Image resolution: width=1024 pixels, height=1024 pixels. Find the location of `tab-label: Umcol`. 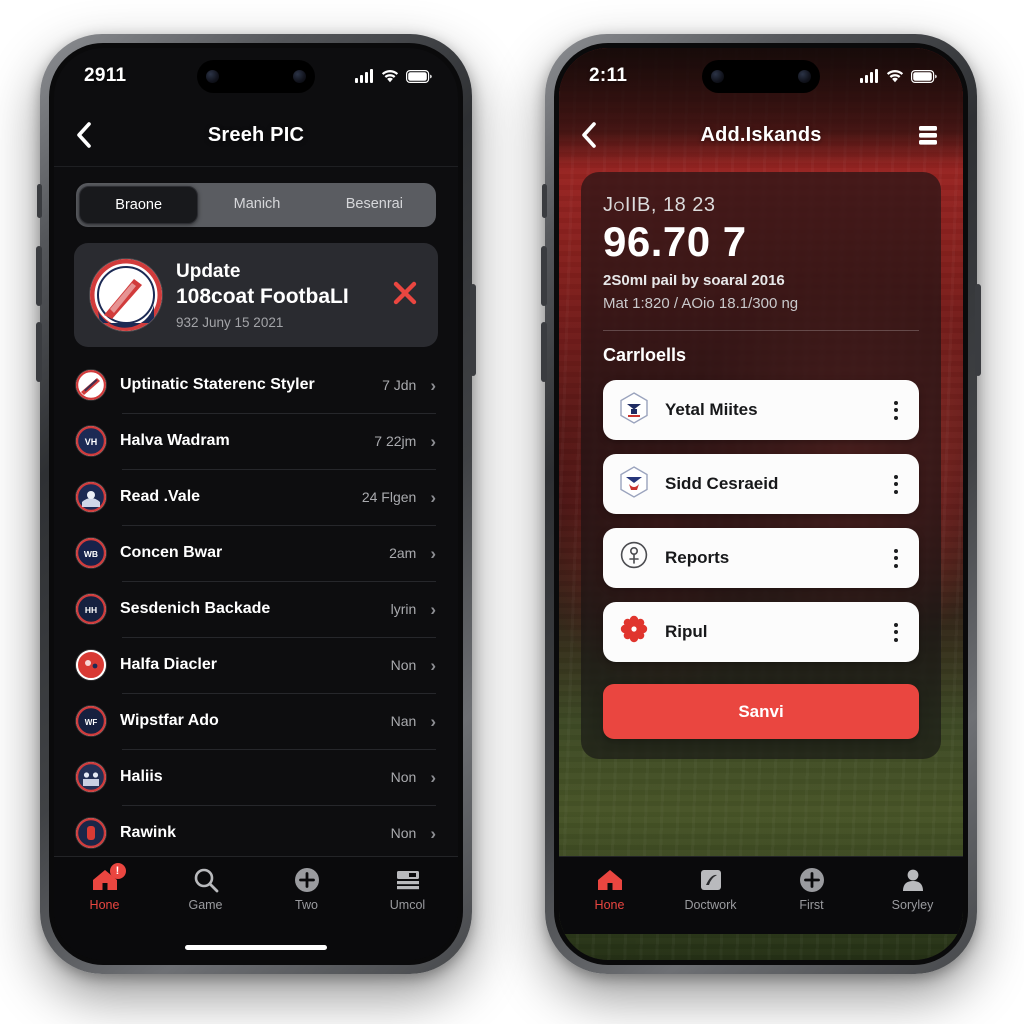

tab-label: Umcol is located at coordinates (407, 905).